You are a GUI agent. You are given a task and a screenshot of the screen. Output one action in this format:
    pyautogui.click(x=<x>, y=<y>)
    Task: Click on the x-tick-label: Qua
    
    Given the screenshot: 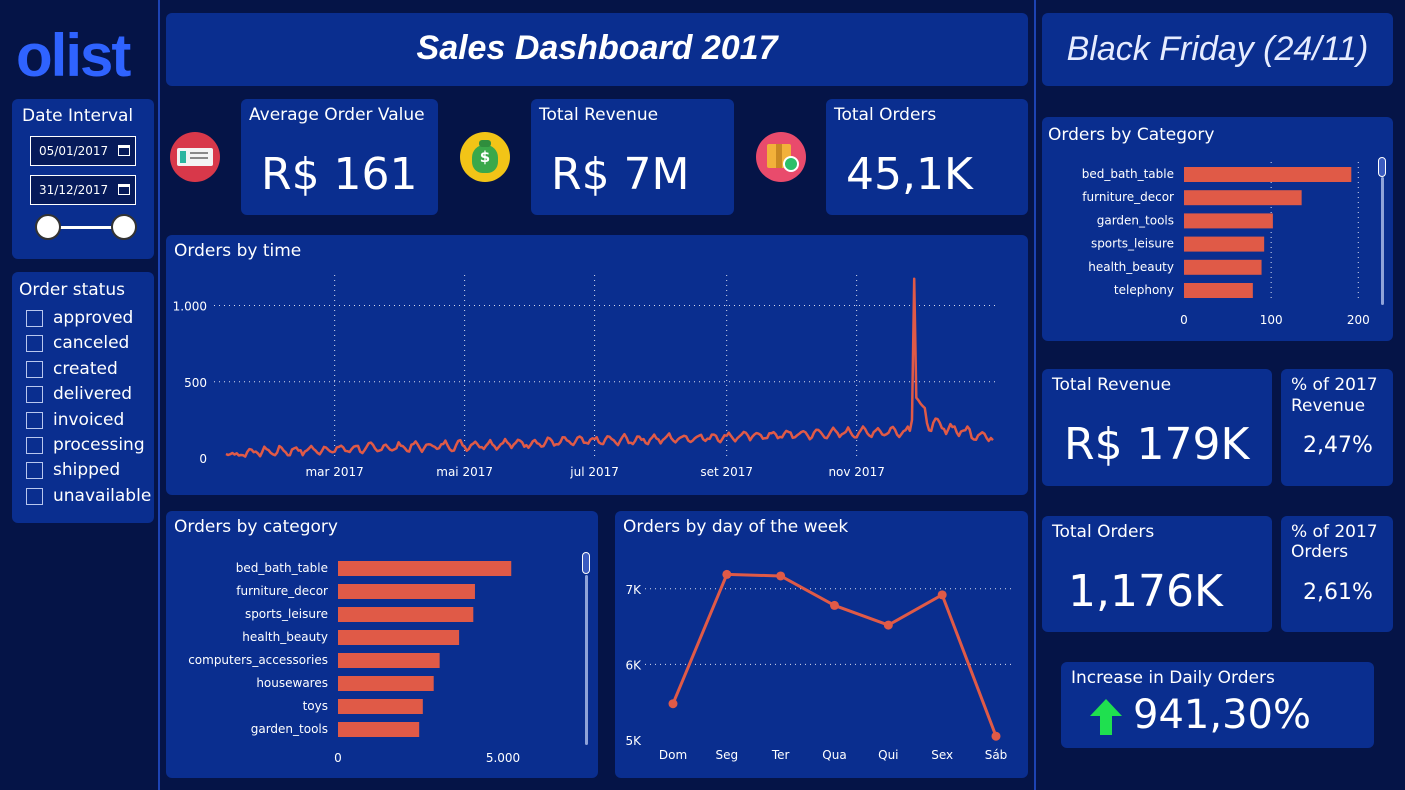 What is the action you would take?
    pyautogui.click(x=834, y=755)
    